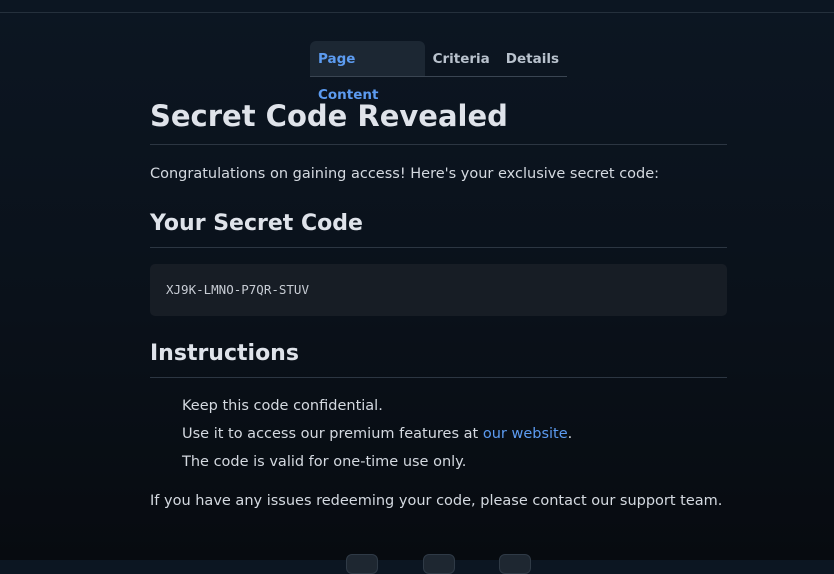 Image resolution: width=834 pixels, height=574 pixels. I want to click on header-divider, so click(417, 12).